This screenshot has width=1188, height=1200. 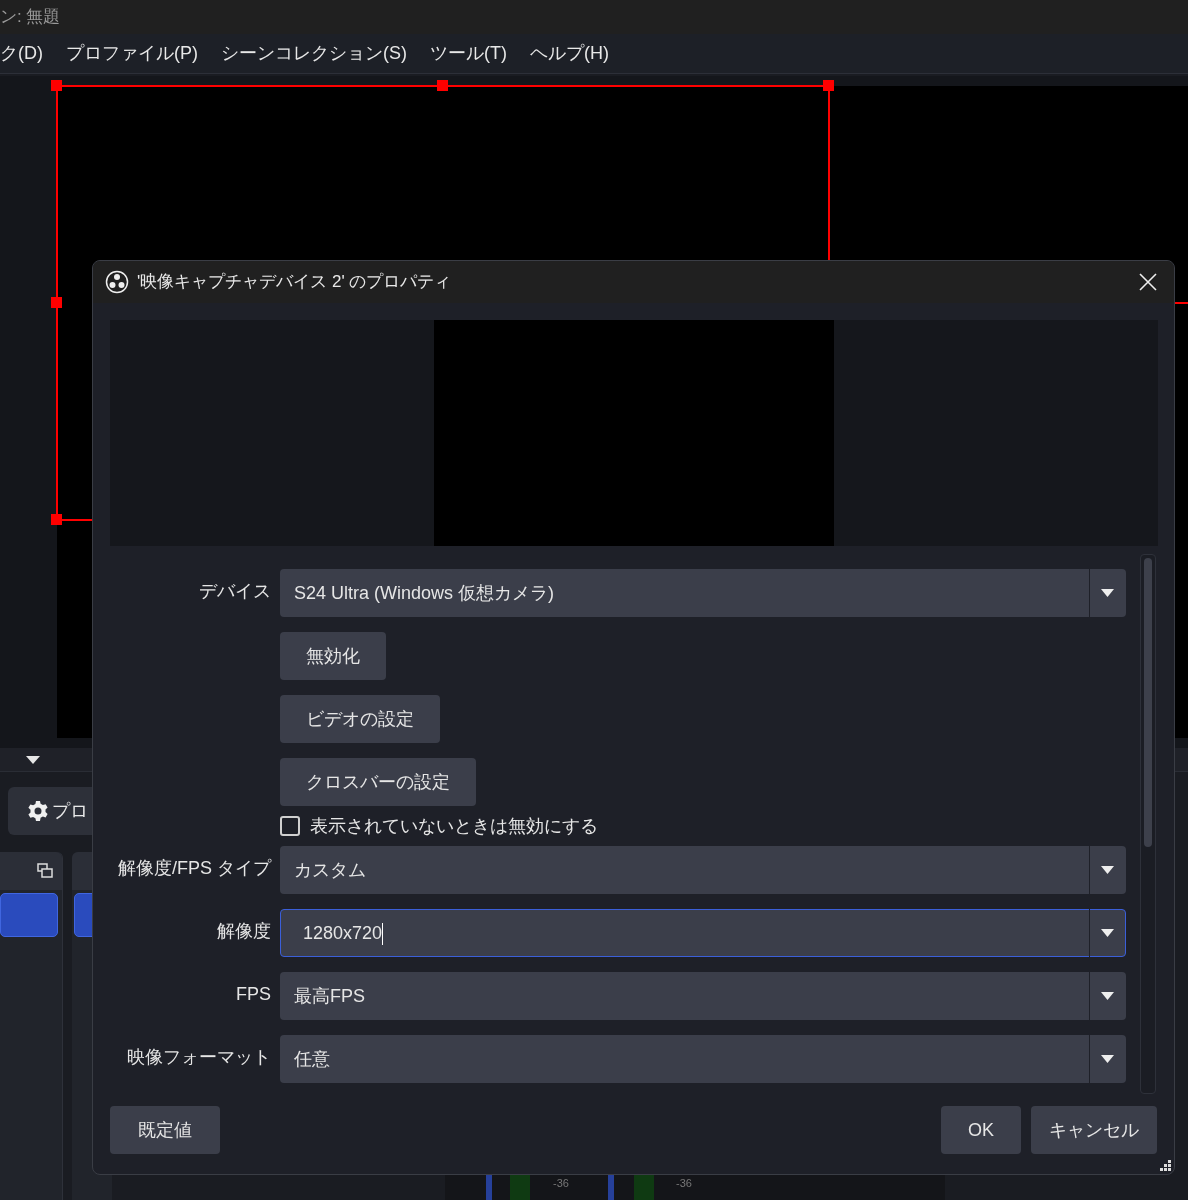 What do you see at coordinates (253, 994) in the screenshot?
I see `field-label: FPS` at bounding box center [253, 994].